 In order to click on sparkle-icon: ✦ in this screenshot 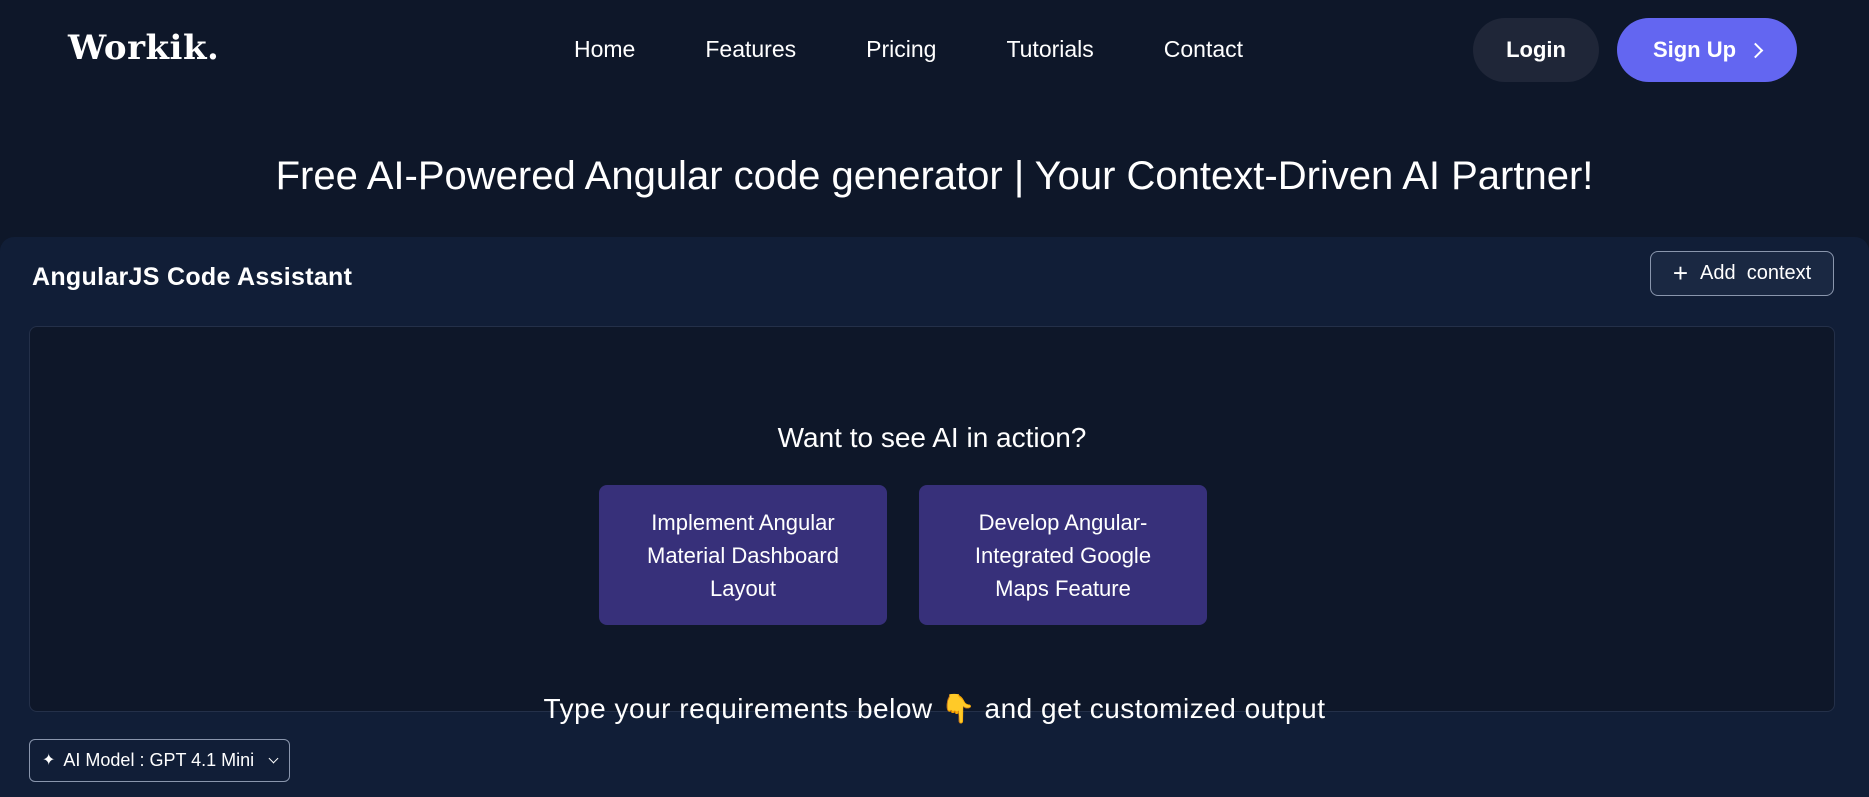, I will do `click(49, 760)`.